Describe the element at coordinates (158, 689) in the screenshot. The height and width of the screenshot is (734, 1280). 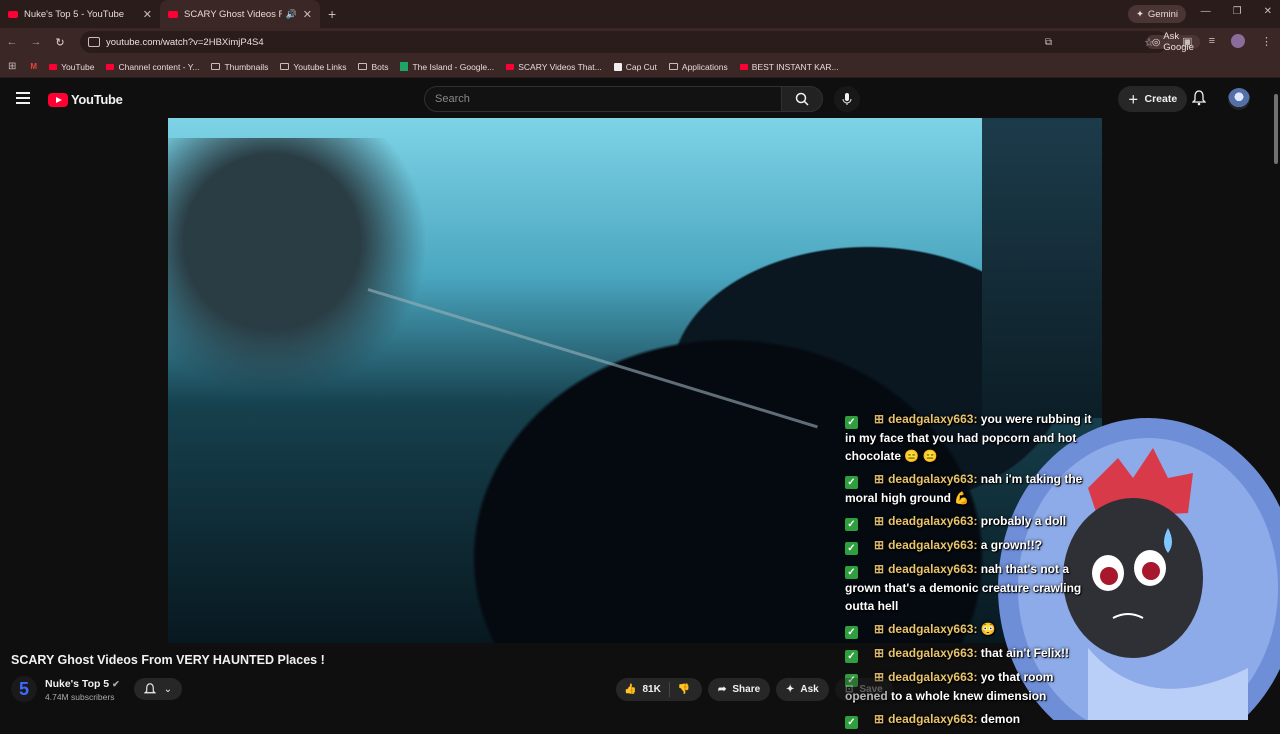
I see `subscription-notifications-button: ⌄` at that location.